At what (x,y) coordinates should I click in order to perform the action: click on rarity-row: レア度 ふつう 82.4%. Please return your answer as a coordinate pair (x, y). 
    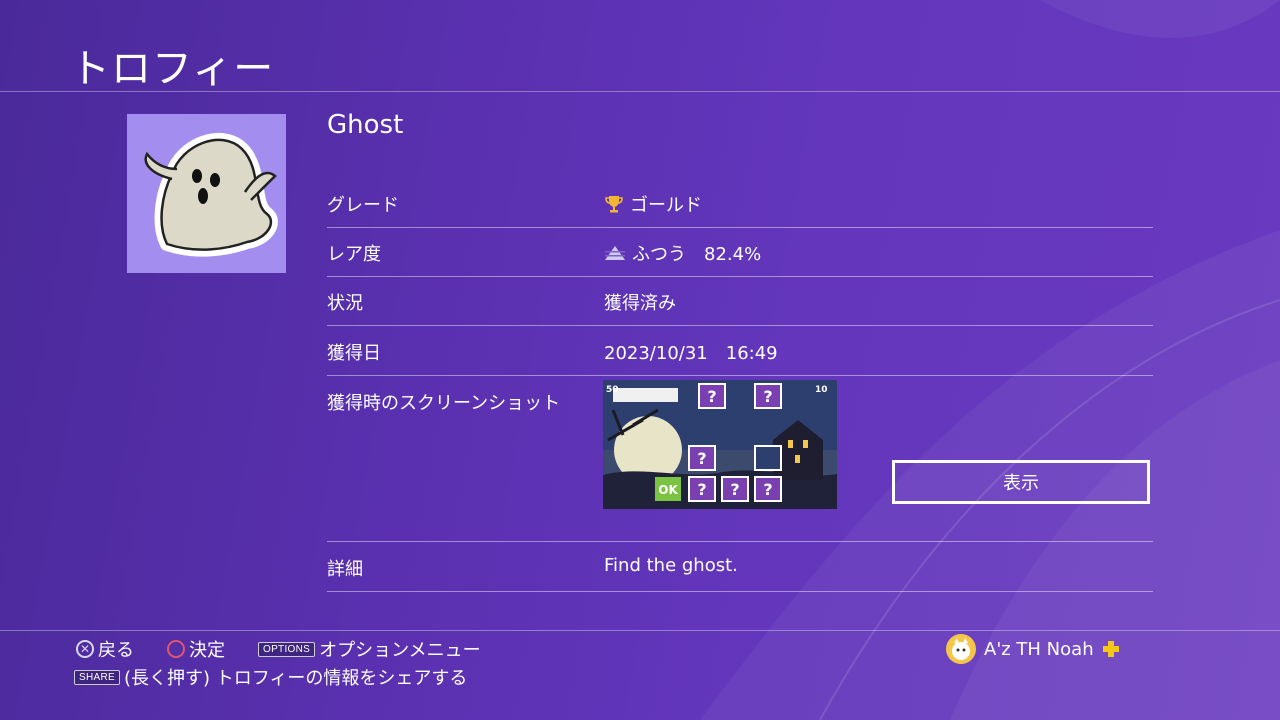
    Looking at the image, I should click on (740, 252).